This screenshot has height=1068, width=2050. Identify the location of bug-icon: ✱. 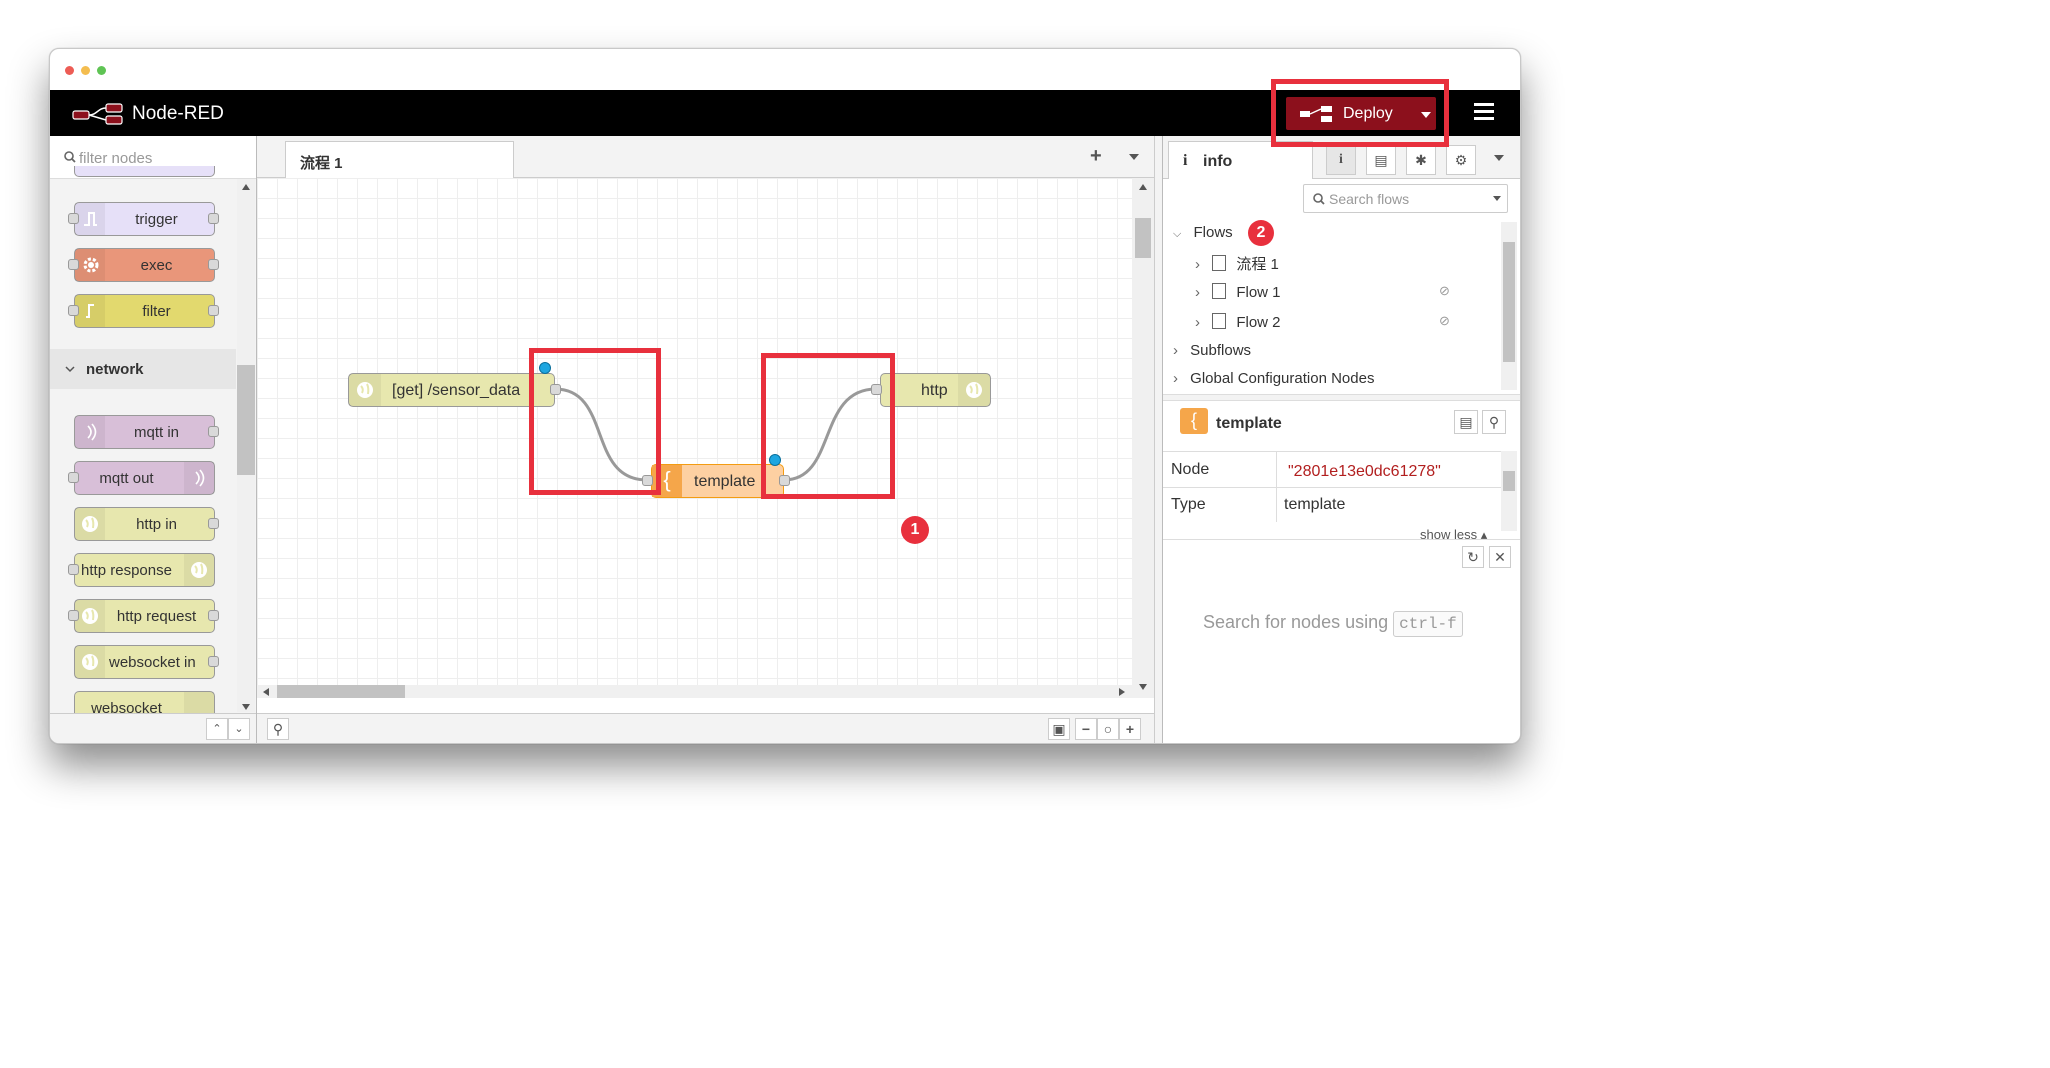
(1421, 160).